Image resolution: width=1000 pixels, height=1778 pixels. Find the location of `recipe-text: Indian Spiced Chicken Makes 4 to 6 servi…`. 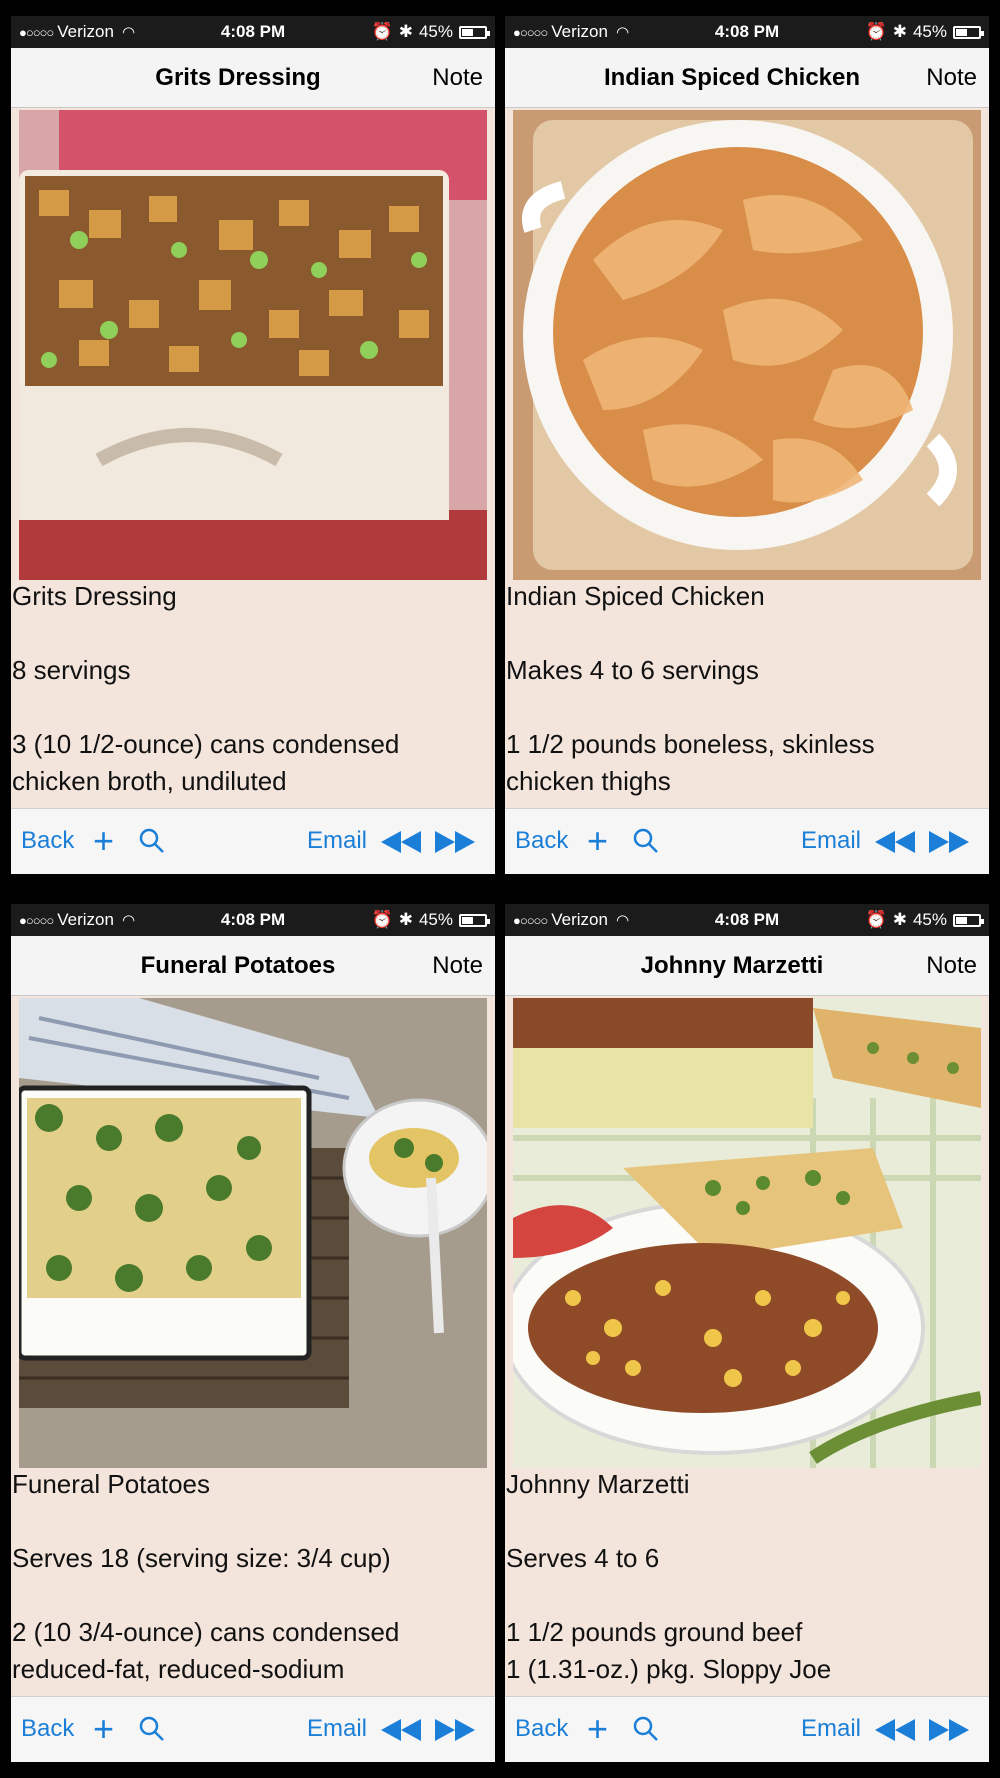

recipe-text: Indian Spiced Chicken Makes 4 to 6 servi… is located at coordinates (747, 698).